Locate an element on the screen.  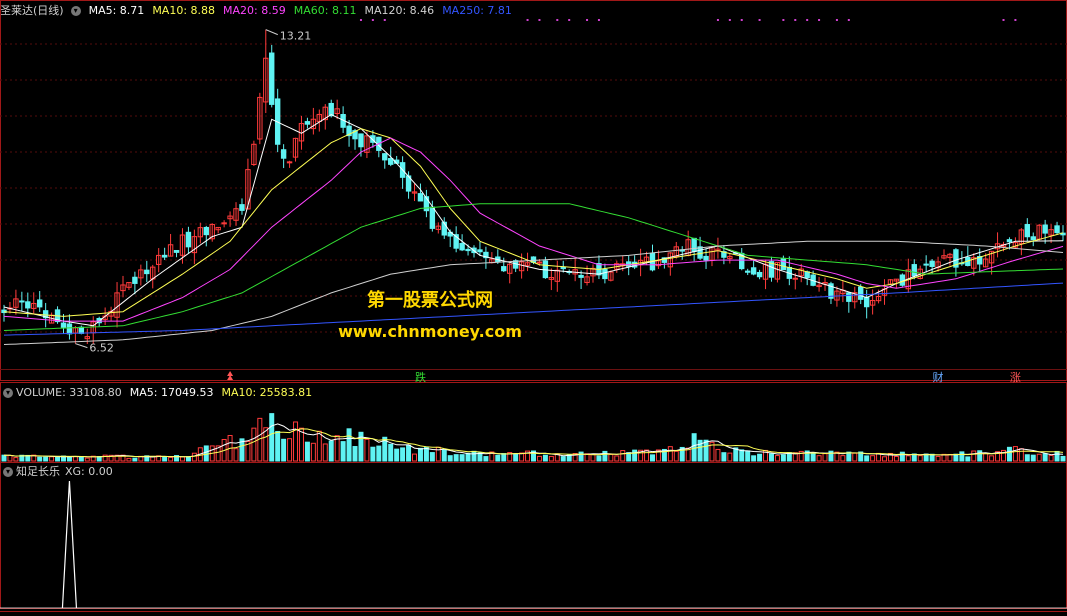
high-pointer is located at coordinates (271, 32).